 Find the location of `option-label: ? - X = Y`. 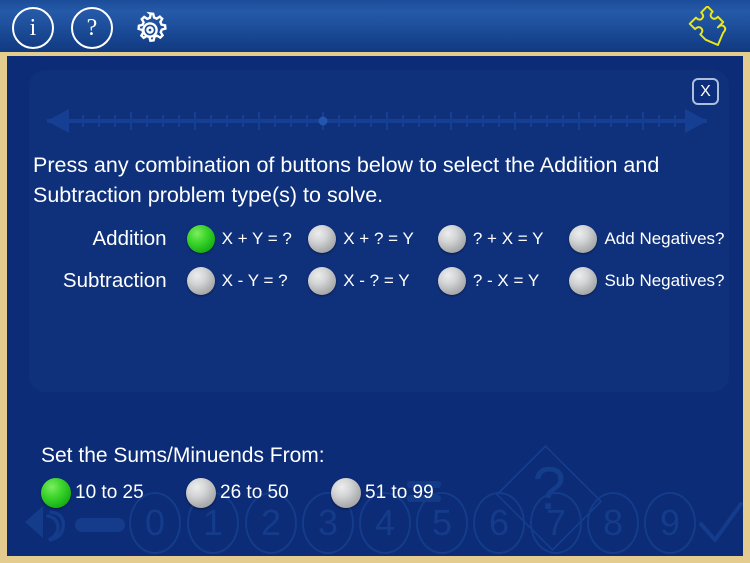

option-label: ? - X = Y is located at coordinates (506, 280).